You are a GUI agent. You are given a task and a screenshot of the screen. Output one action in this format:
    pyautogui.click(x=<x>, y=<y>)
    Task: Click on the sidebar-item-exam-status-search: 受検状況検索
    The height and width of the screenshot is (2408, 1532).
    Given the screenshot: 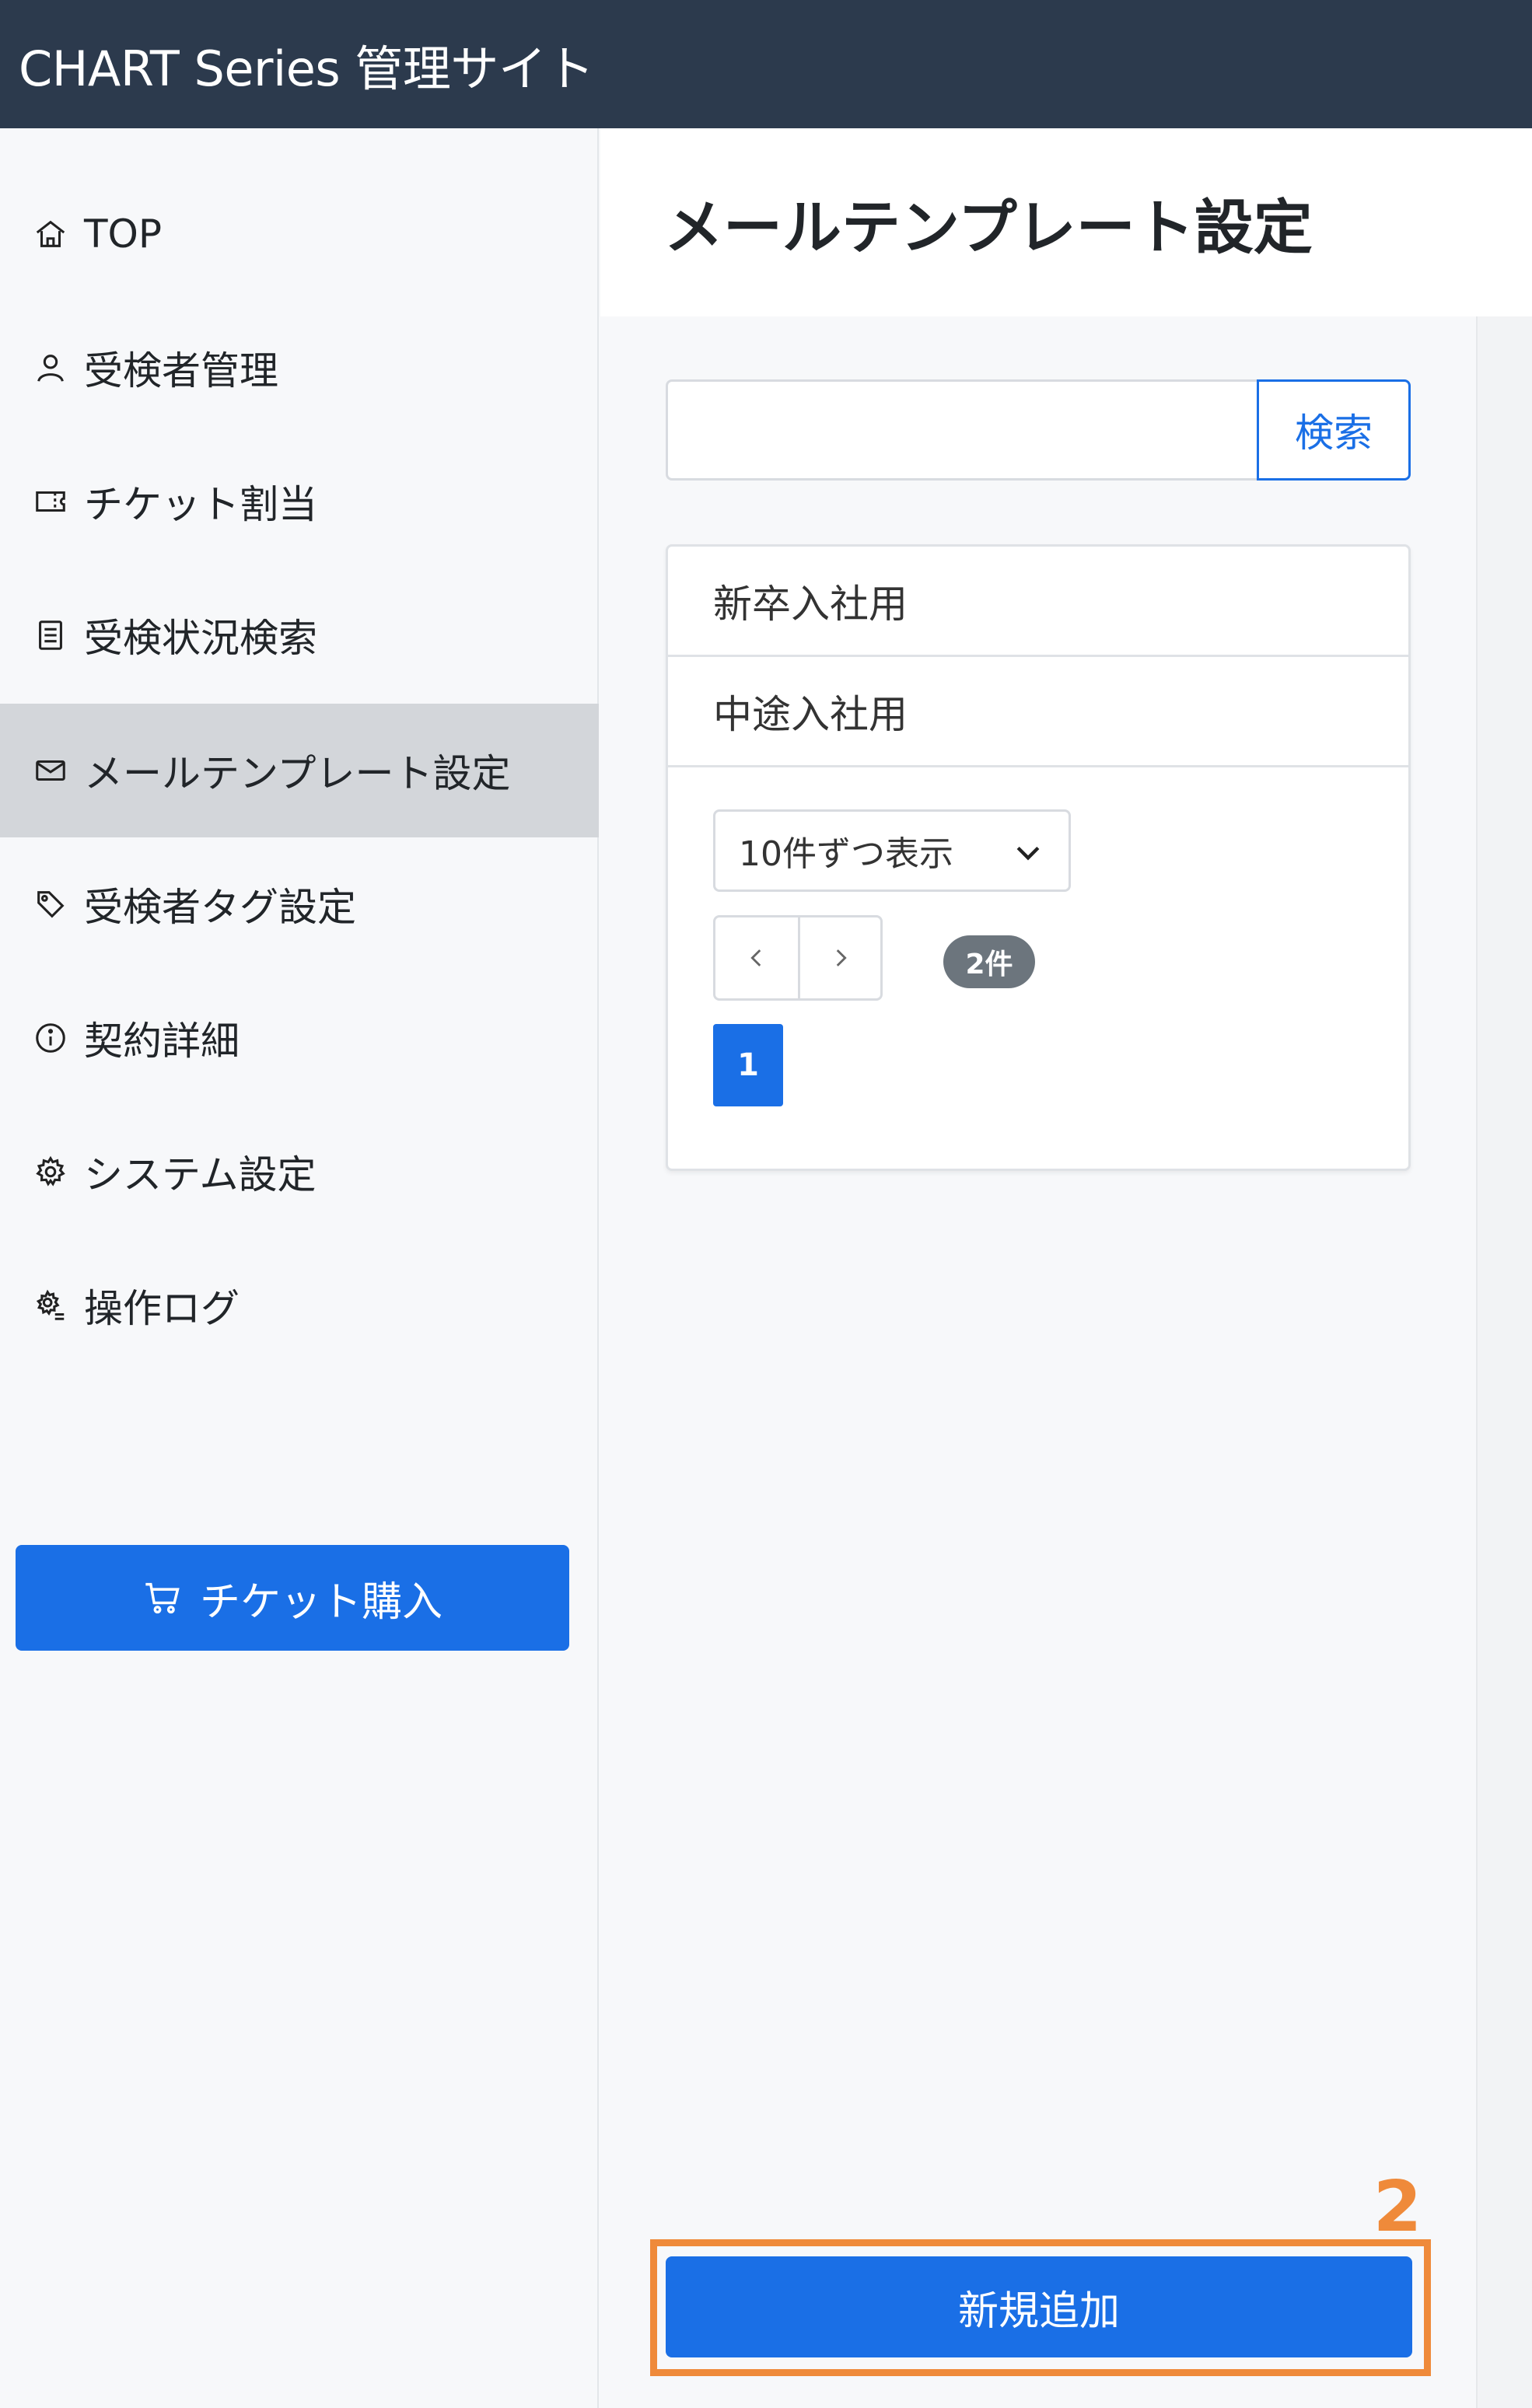 What is the action you would take?
    pyautogui.click(x=299, y=635)
    